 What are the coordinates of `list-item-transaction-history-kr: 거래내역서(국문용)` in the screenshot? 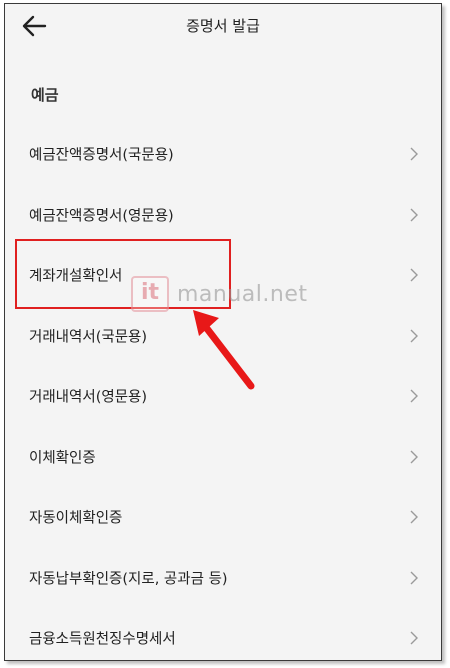 It's located at (223, 336).